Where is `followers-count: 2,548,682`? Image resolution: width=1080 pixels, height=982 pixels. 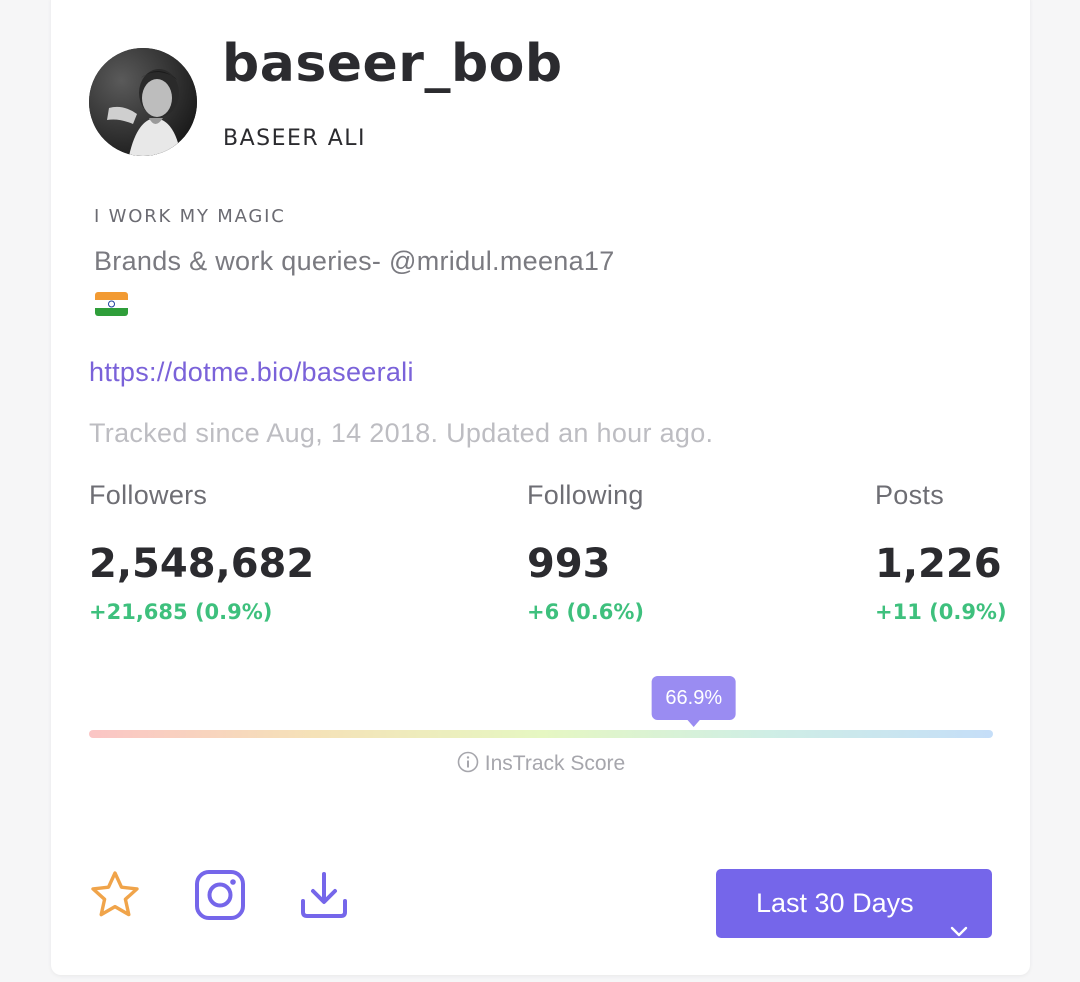 followers-count: 2,548,682 is located at coordinates (202, 564).